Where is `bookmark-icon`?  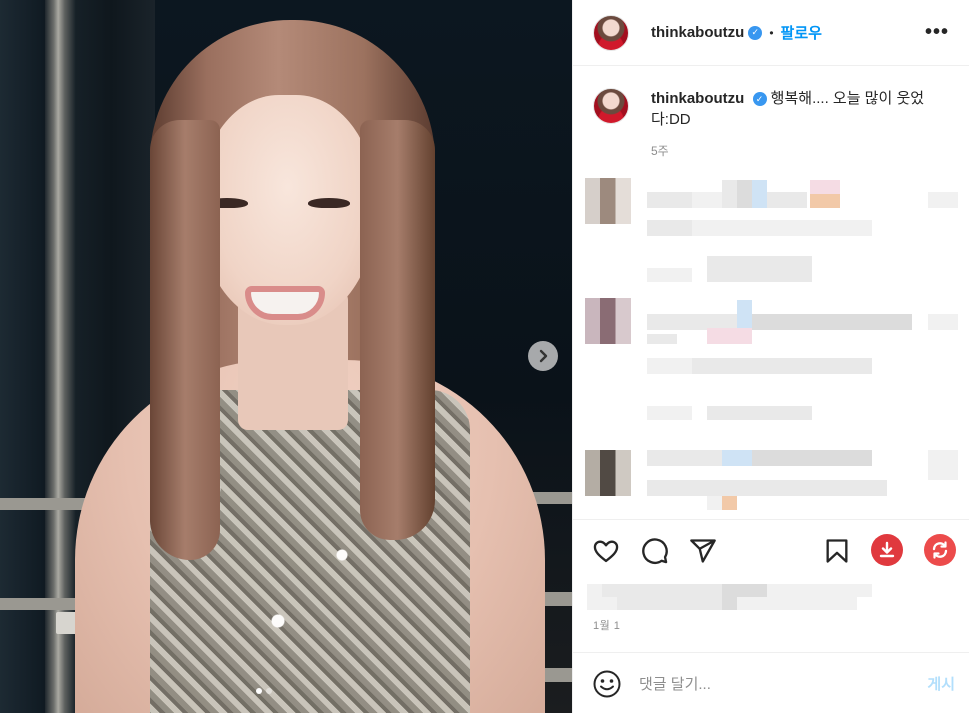
bookmark-icon is located at coordinates (837, 551).